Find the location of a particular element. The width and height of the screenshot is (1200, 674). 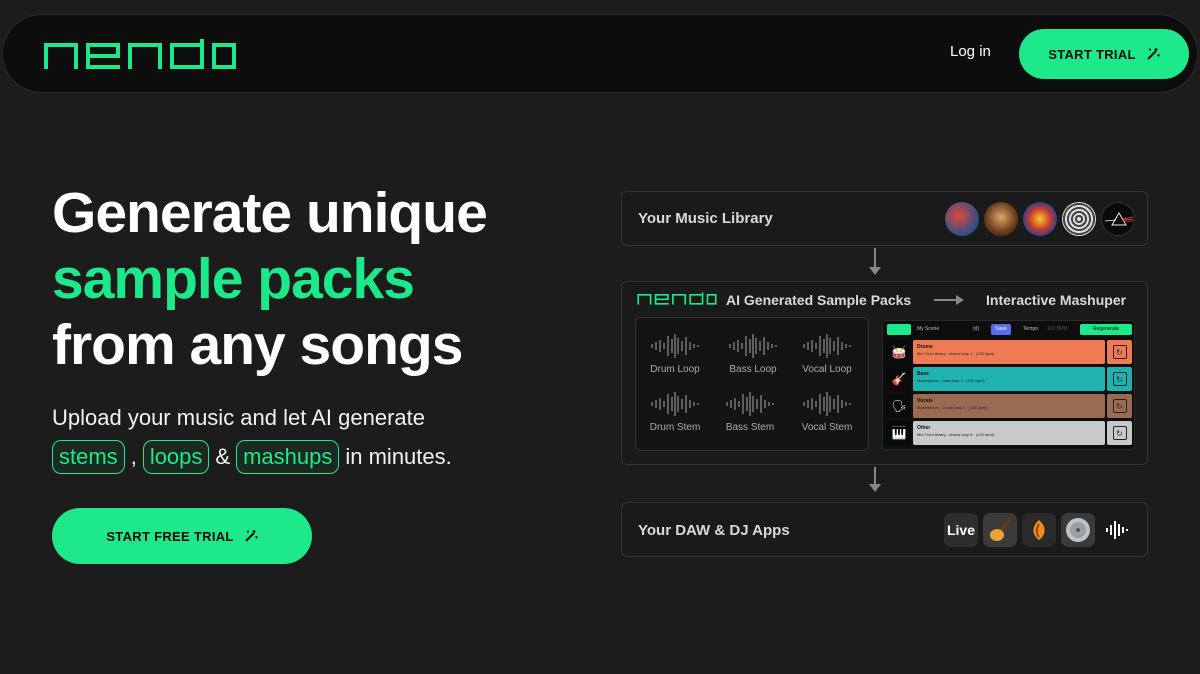

prism-icon is located at coordinates (1119, 219).